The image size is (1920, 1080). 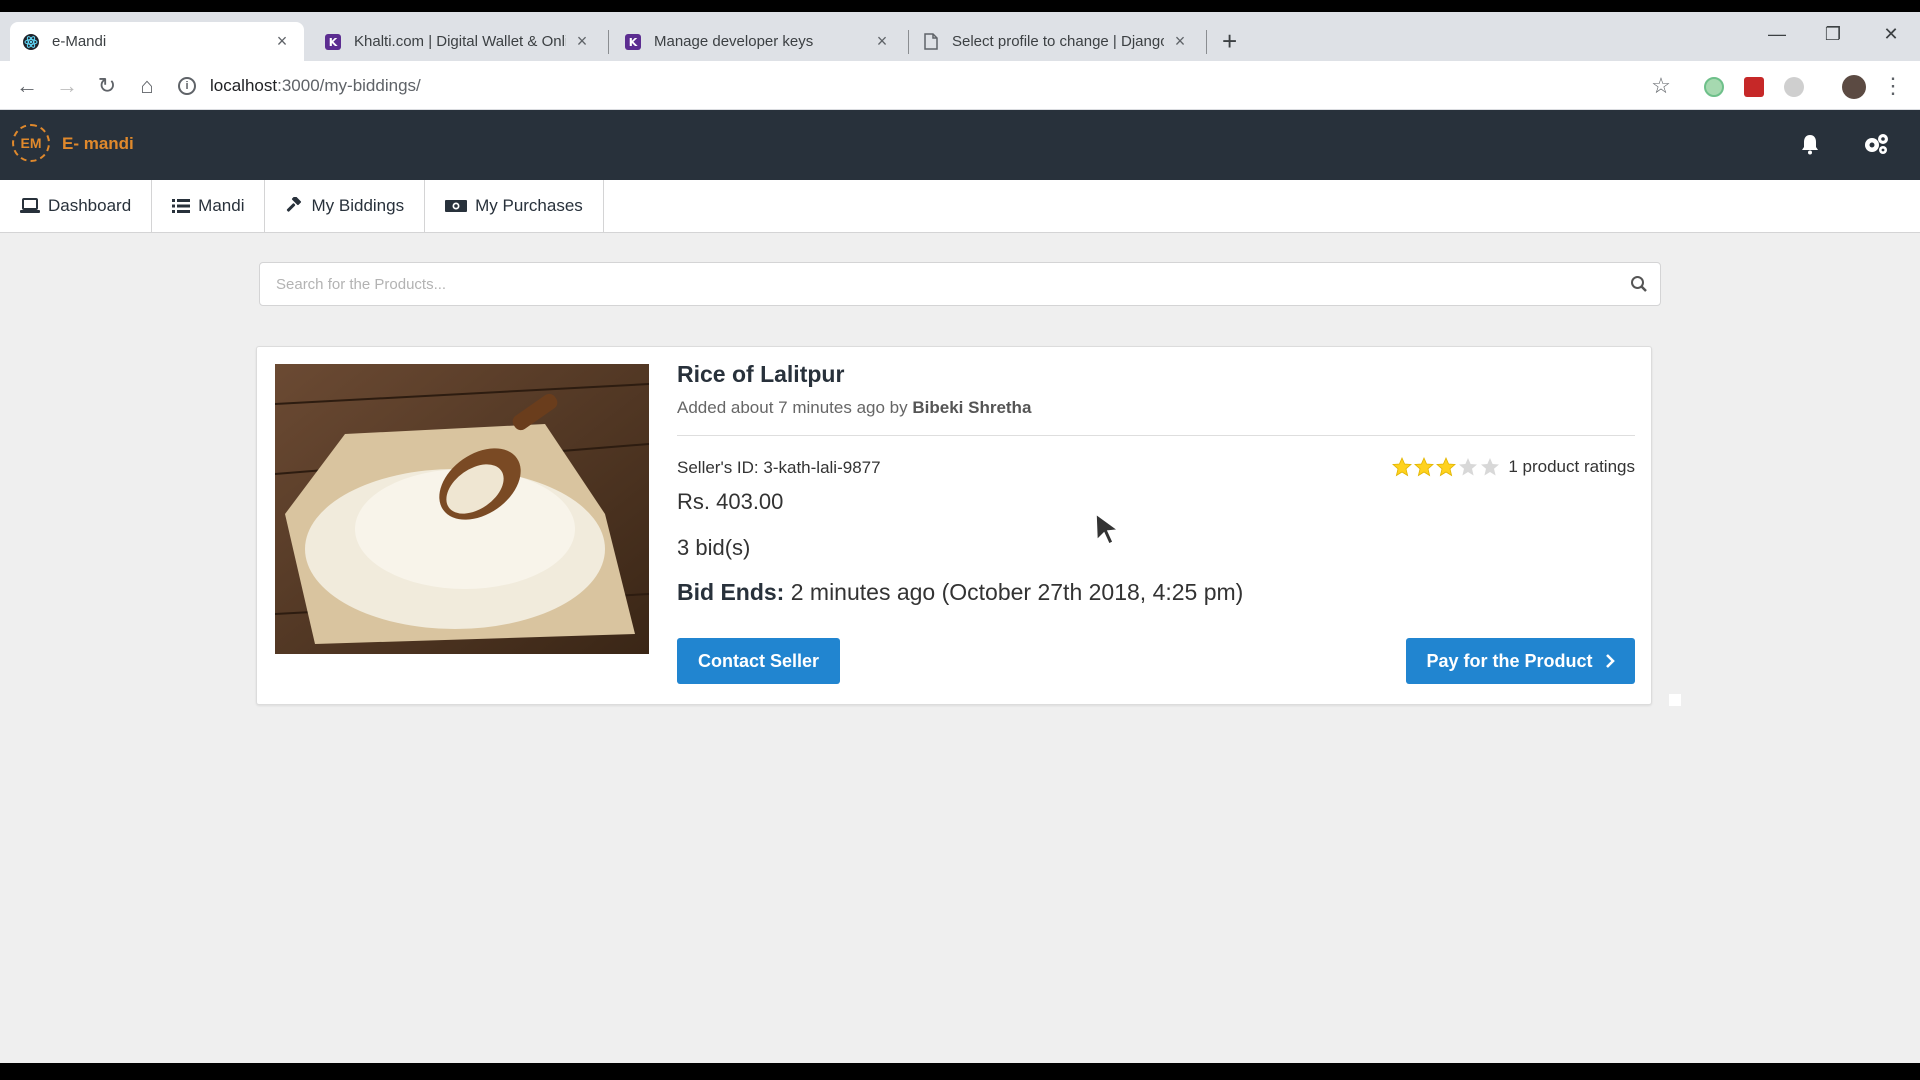 I want to click on nav-my-biddings: My Biddings, so click(x=345, y=206).